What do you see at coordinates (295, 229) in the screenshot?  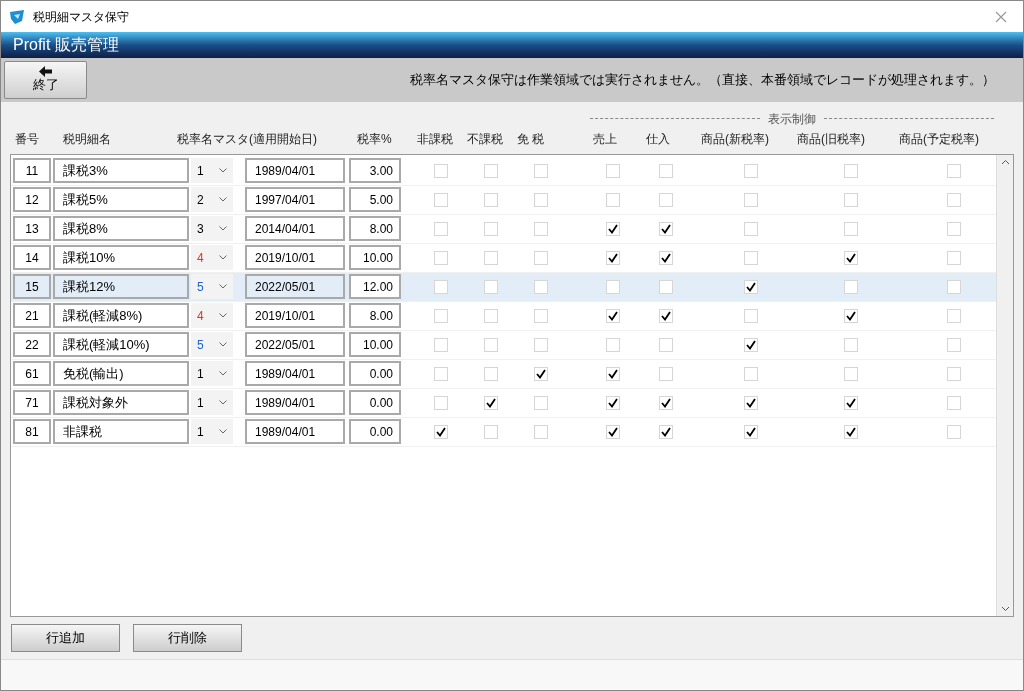 I see `date-field: 2014/04/01` at bounding box center [295, 229].